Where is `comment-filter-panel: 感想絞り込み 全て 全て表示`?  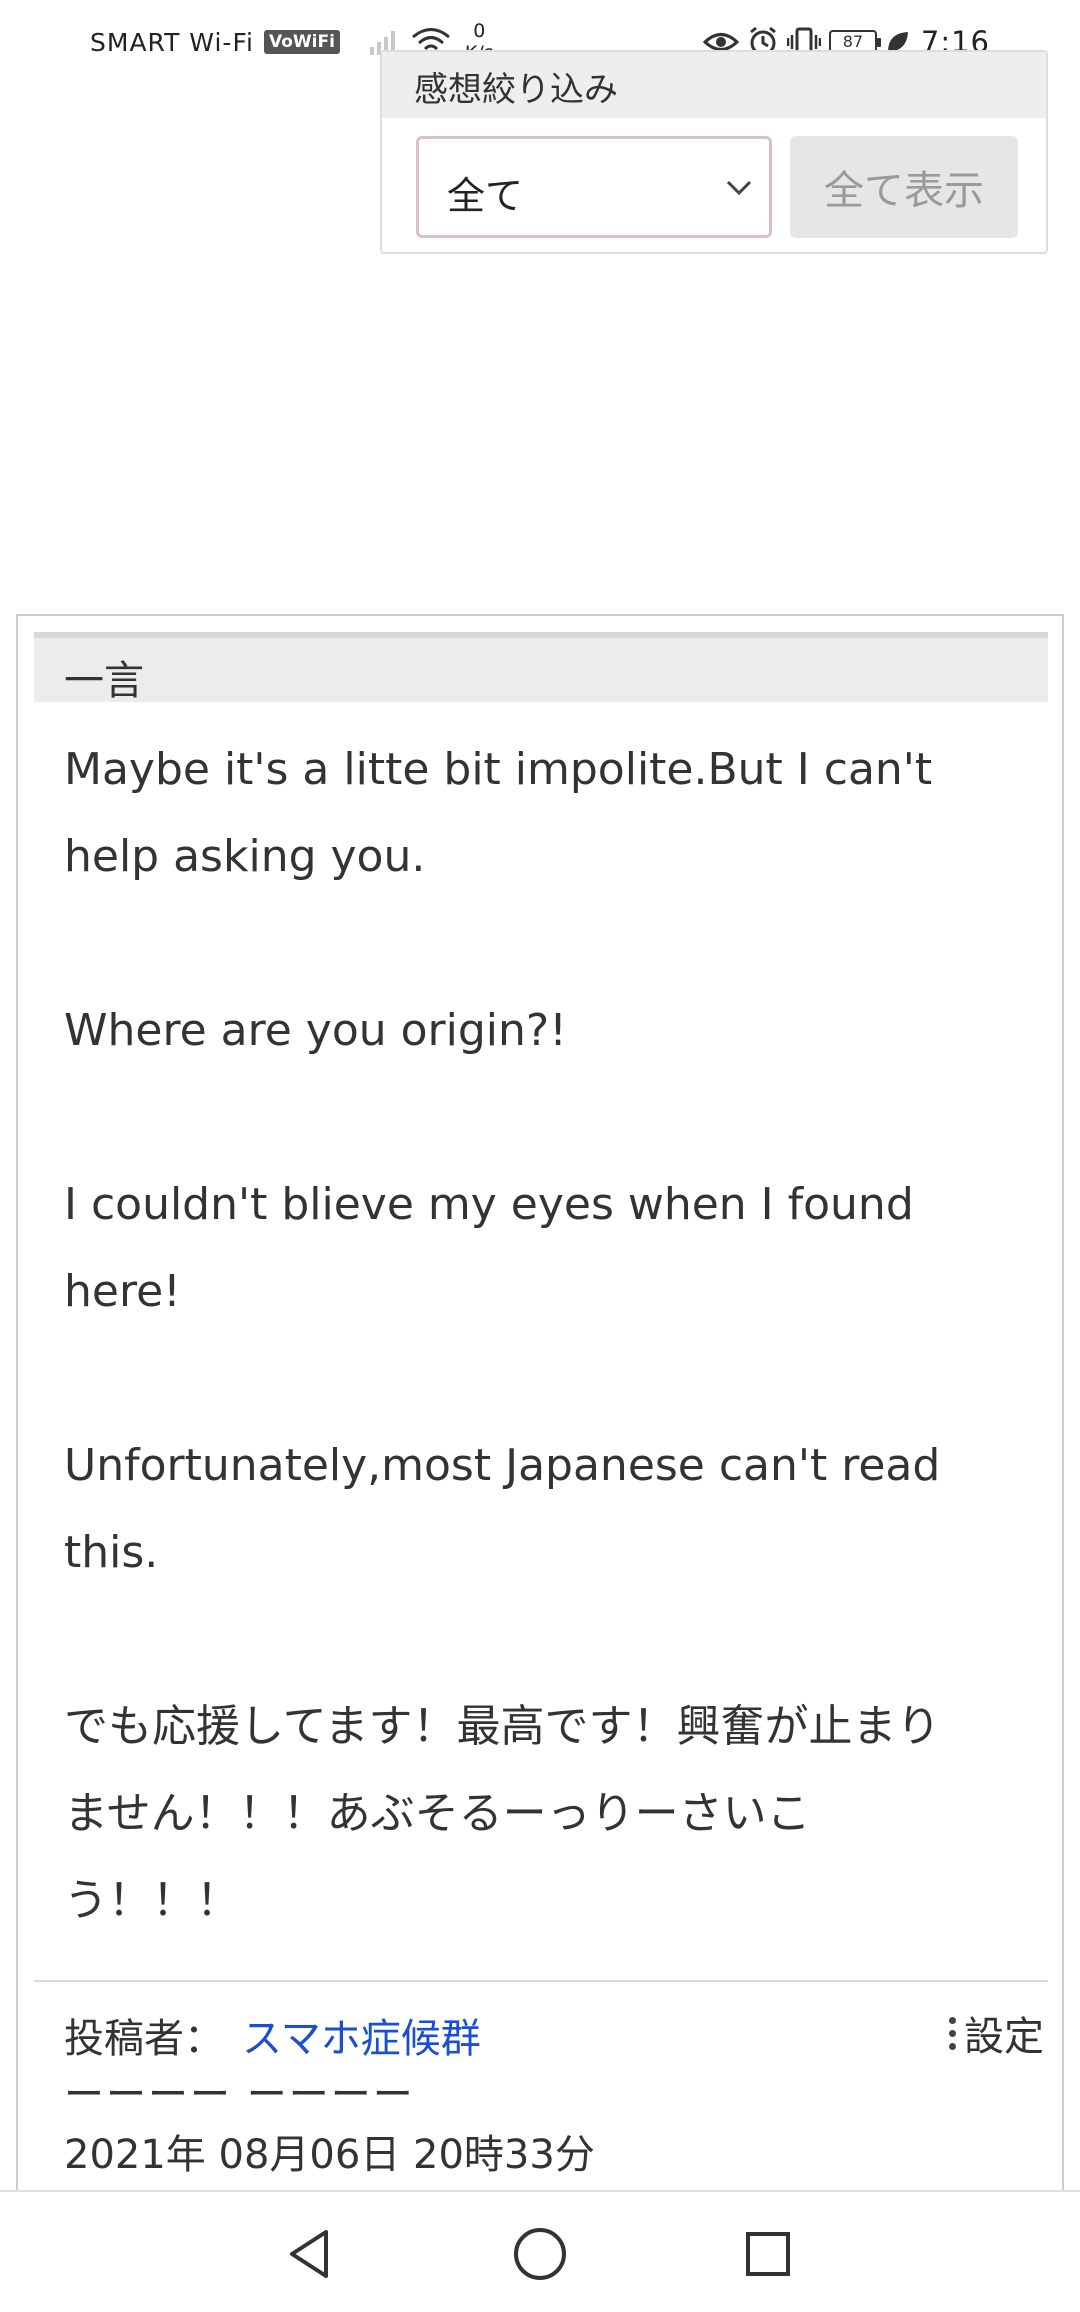
comment-filter-panel: 感想絞り込み 全て 全て表示 is located at coordinates (714, 152).